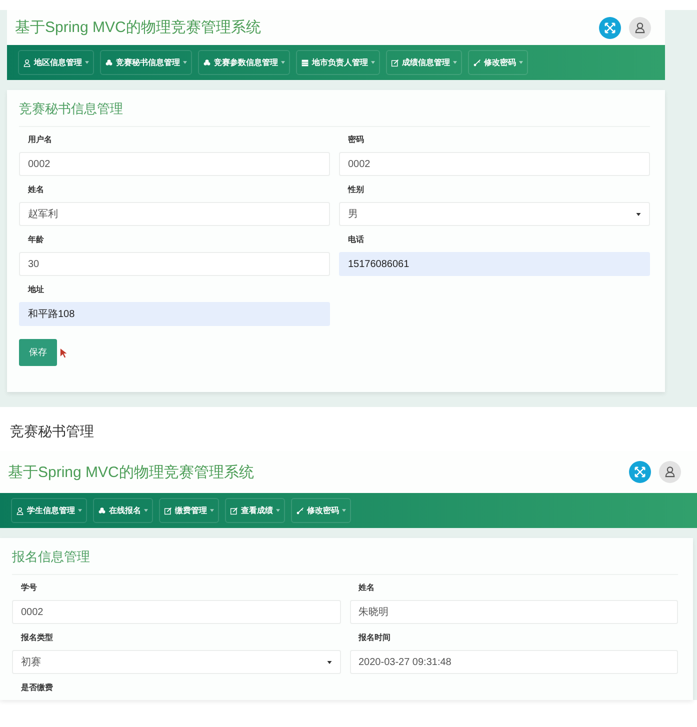  Describe the element at coordinates (123, 510) in the screenshot. I see `nav-menu-button: 在线报名` at that location.